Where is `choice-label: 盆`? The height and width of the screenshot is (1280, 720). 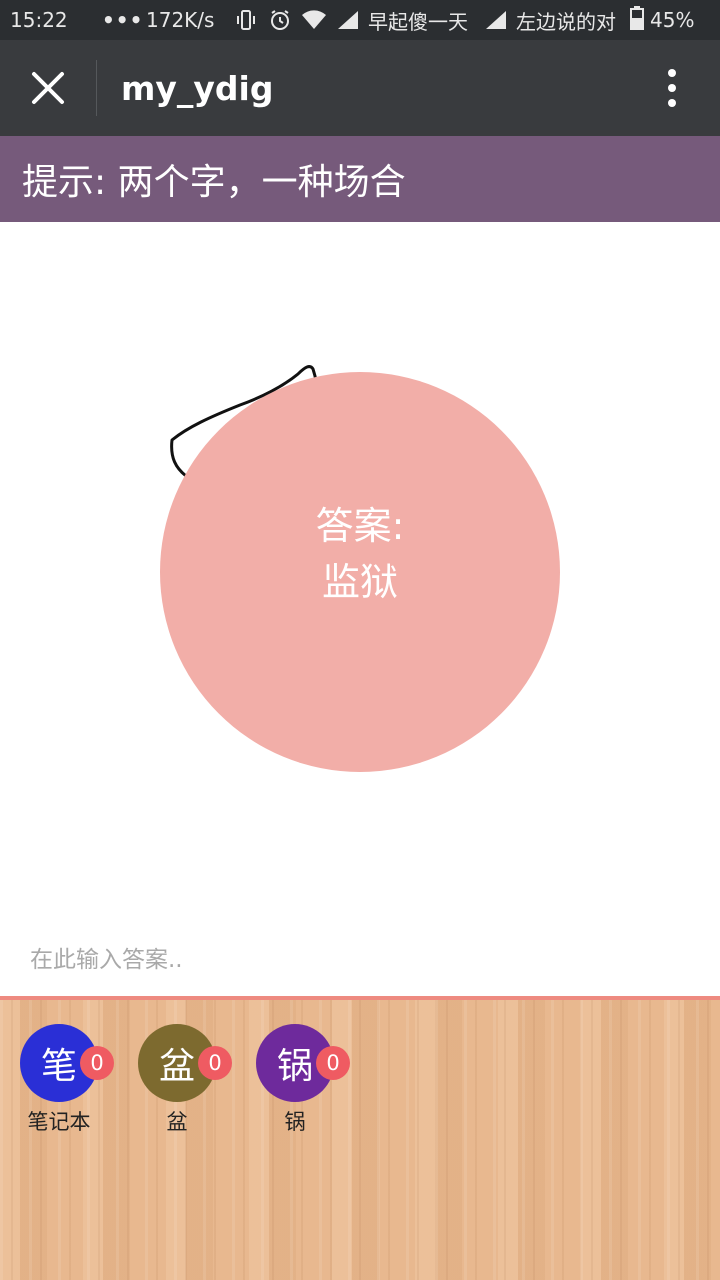
choice-label: 盆 is located at coordinates (177, 1122).